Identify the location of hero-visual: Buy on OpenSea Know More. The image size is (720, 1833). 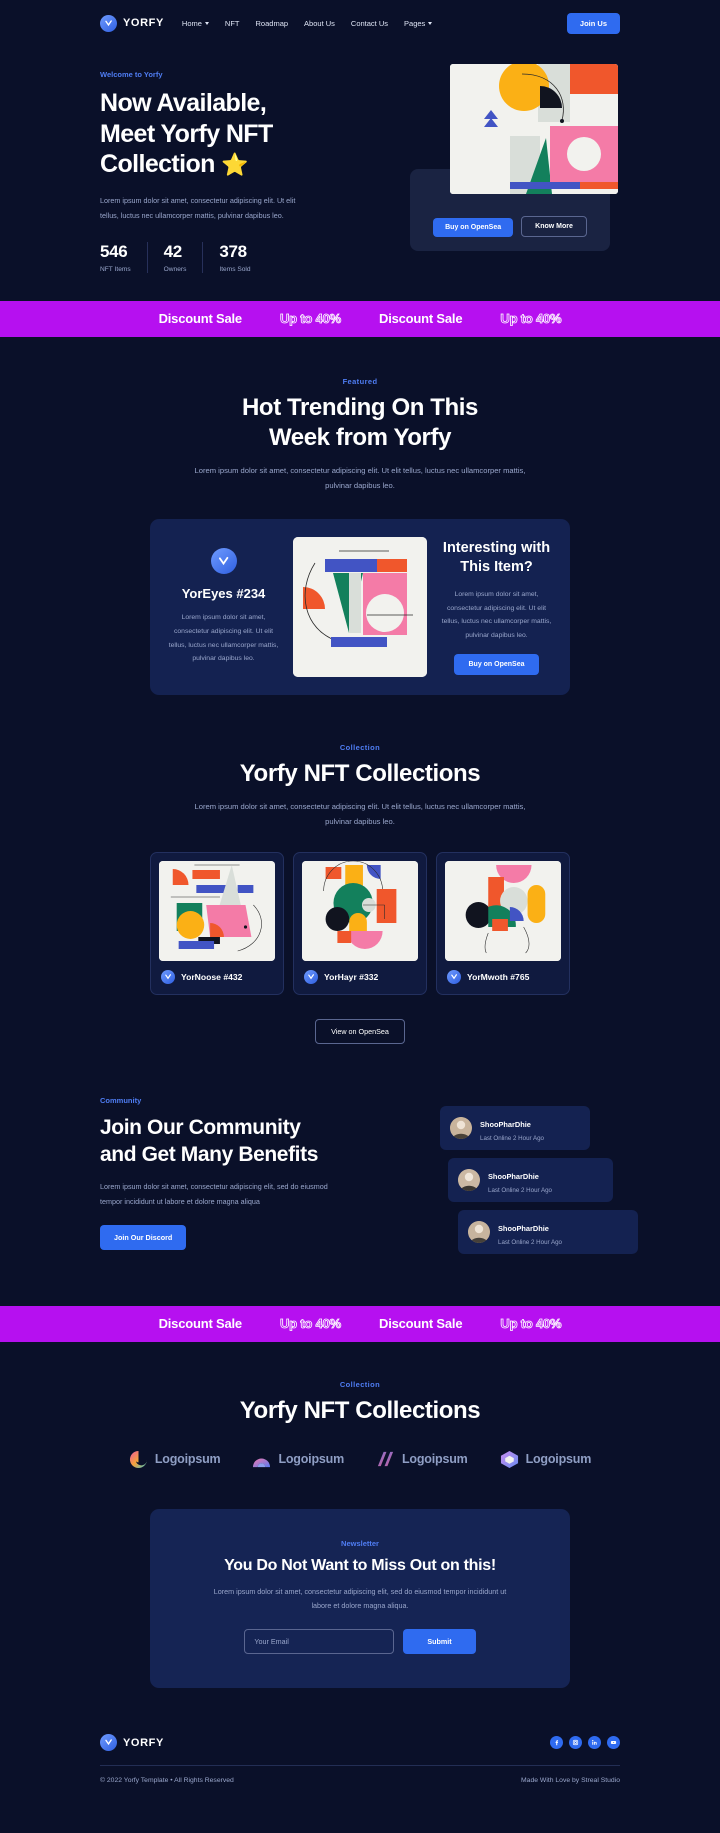
(515, 168).